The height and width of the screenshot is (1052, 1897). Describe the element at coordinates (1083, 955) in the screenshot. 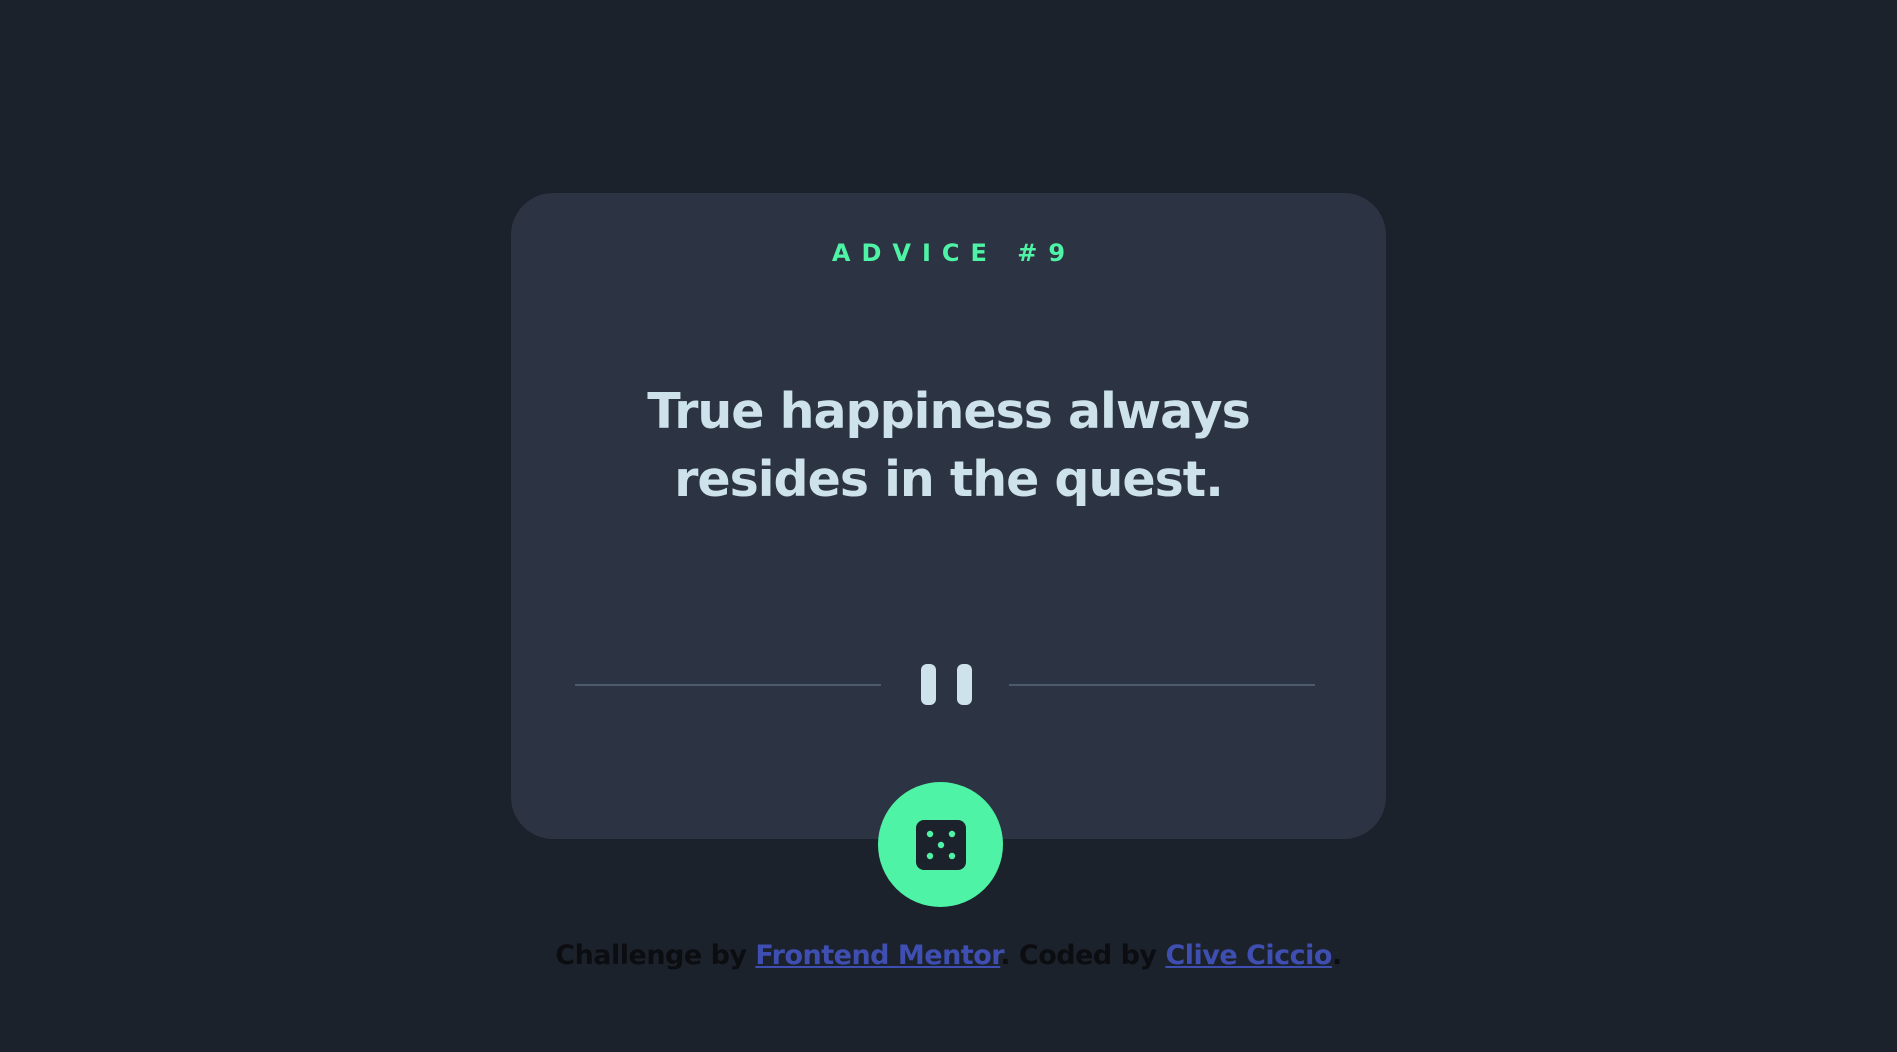

I see `footer-middle: . Coded by` at that location.